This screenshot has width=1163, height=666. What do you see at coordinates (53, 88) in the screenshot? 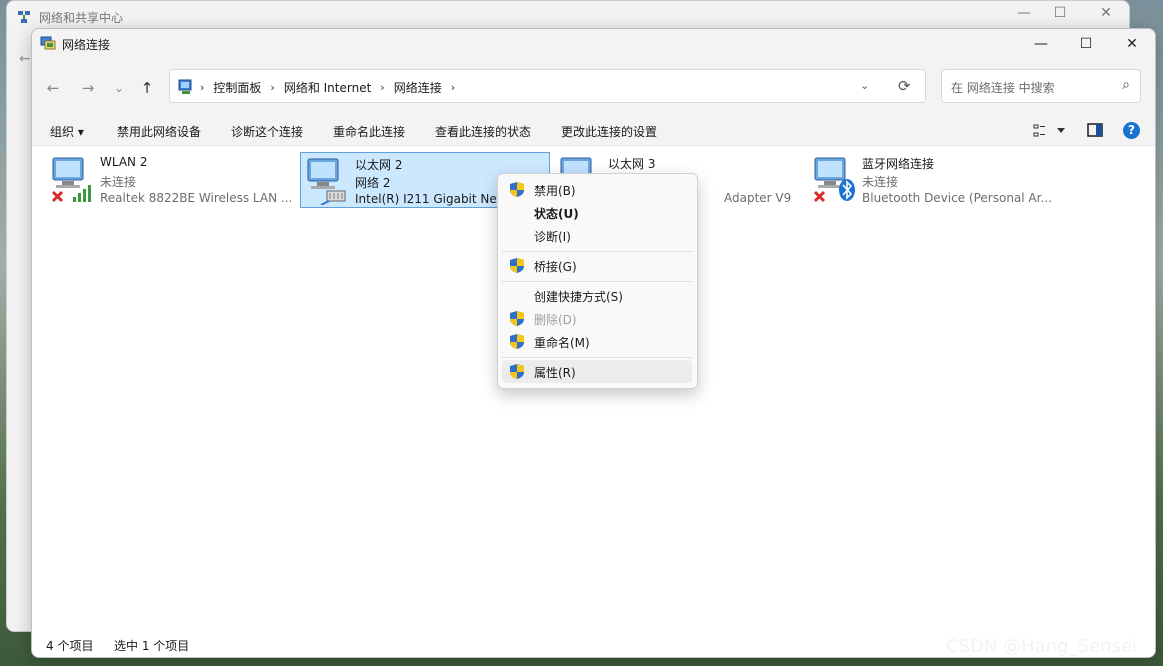
I see `back-button: ←` at bounding box center [53, 88].